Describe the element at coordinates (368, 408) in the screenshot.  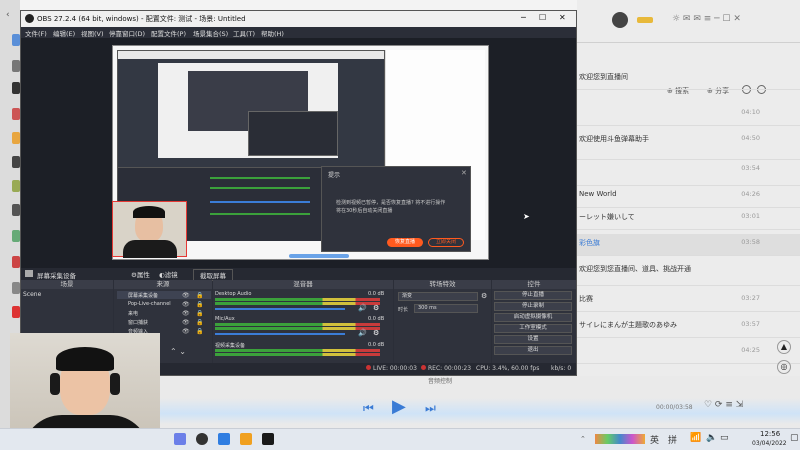
I see `prev-track-icon: ⏮` at that location.